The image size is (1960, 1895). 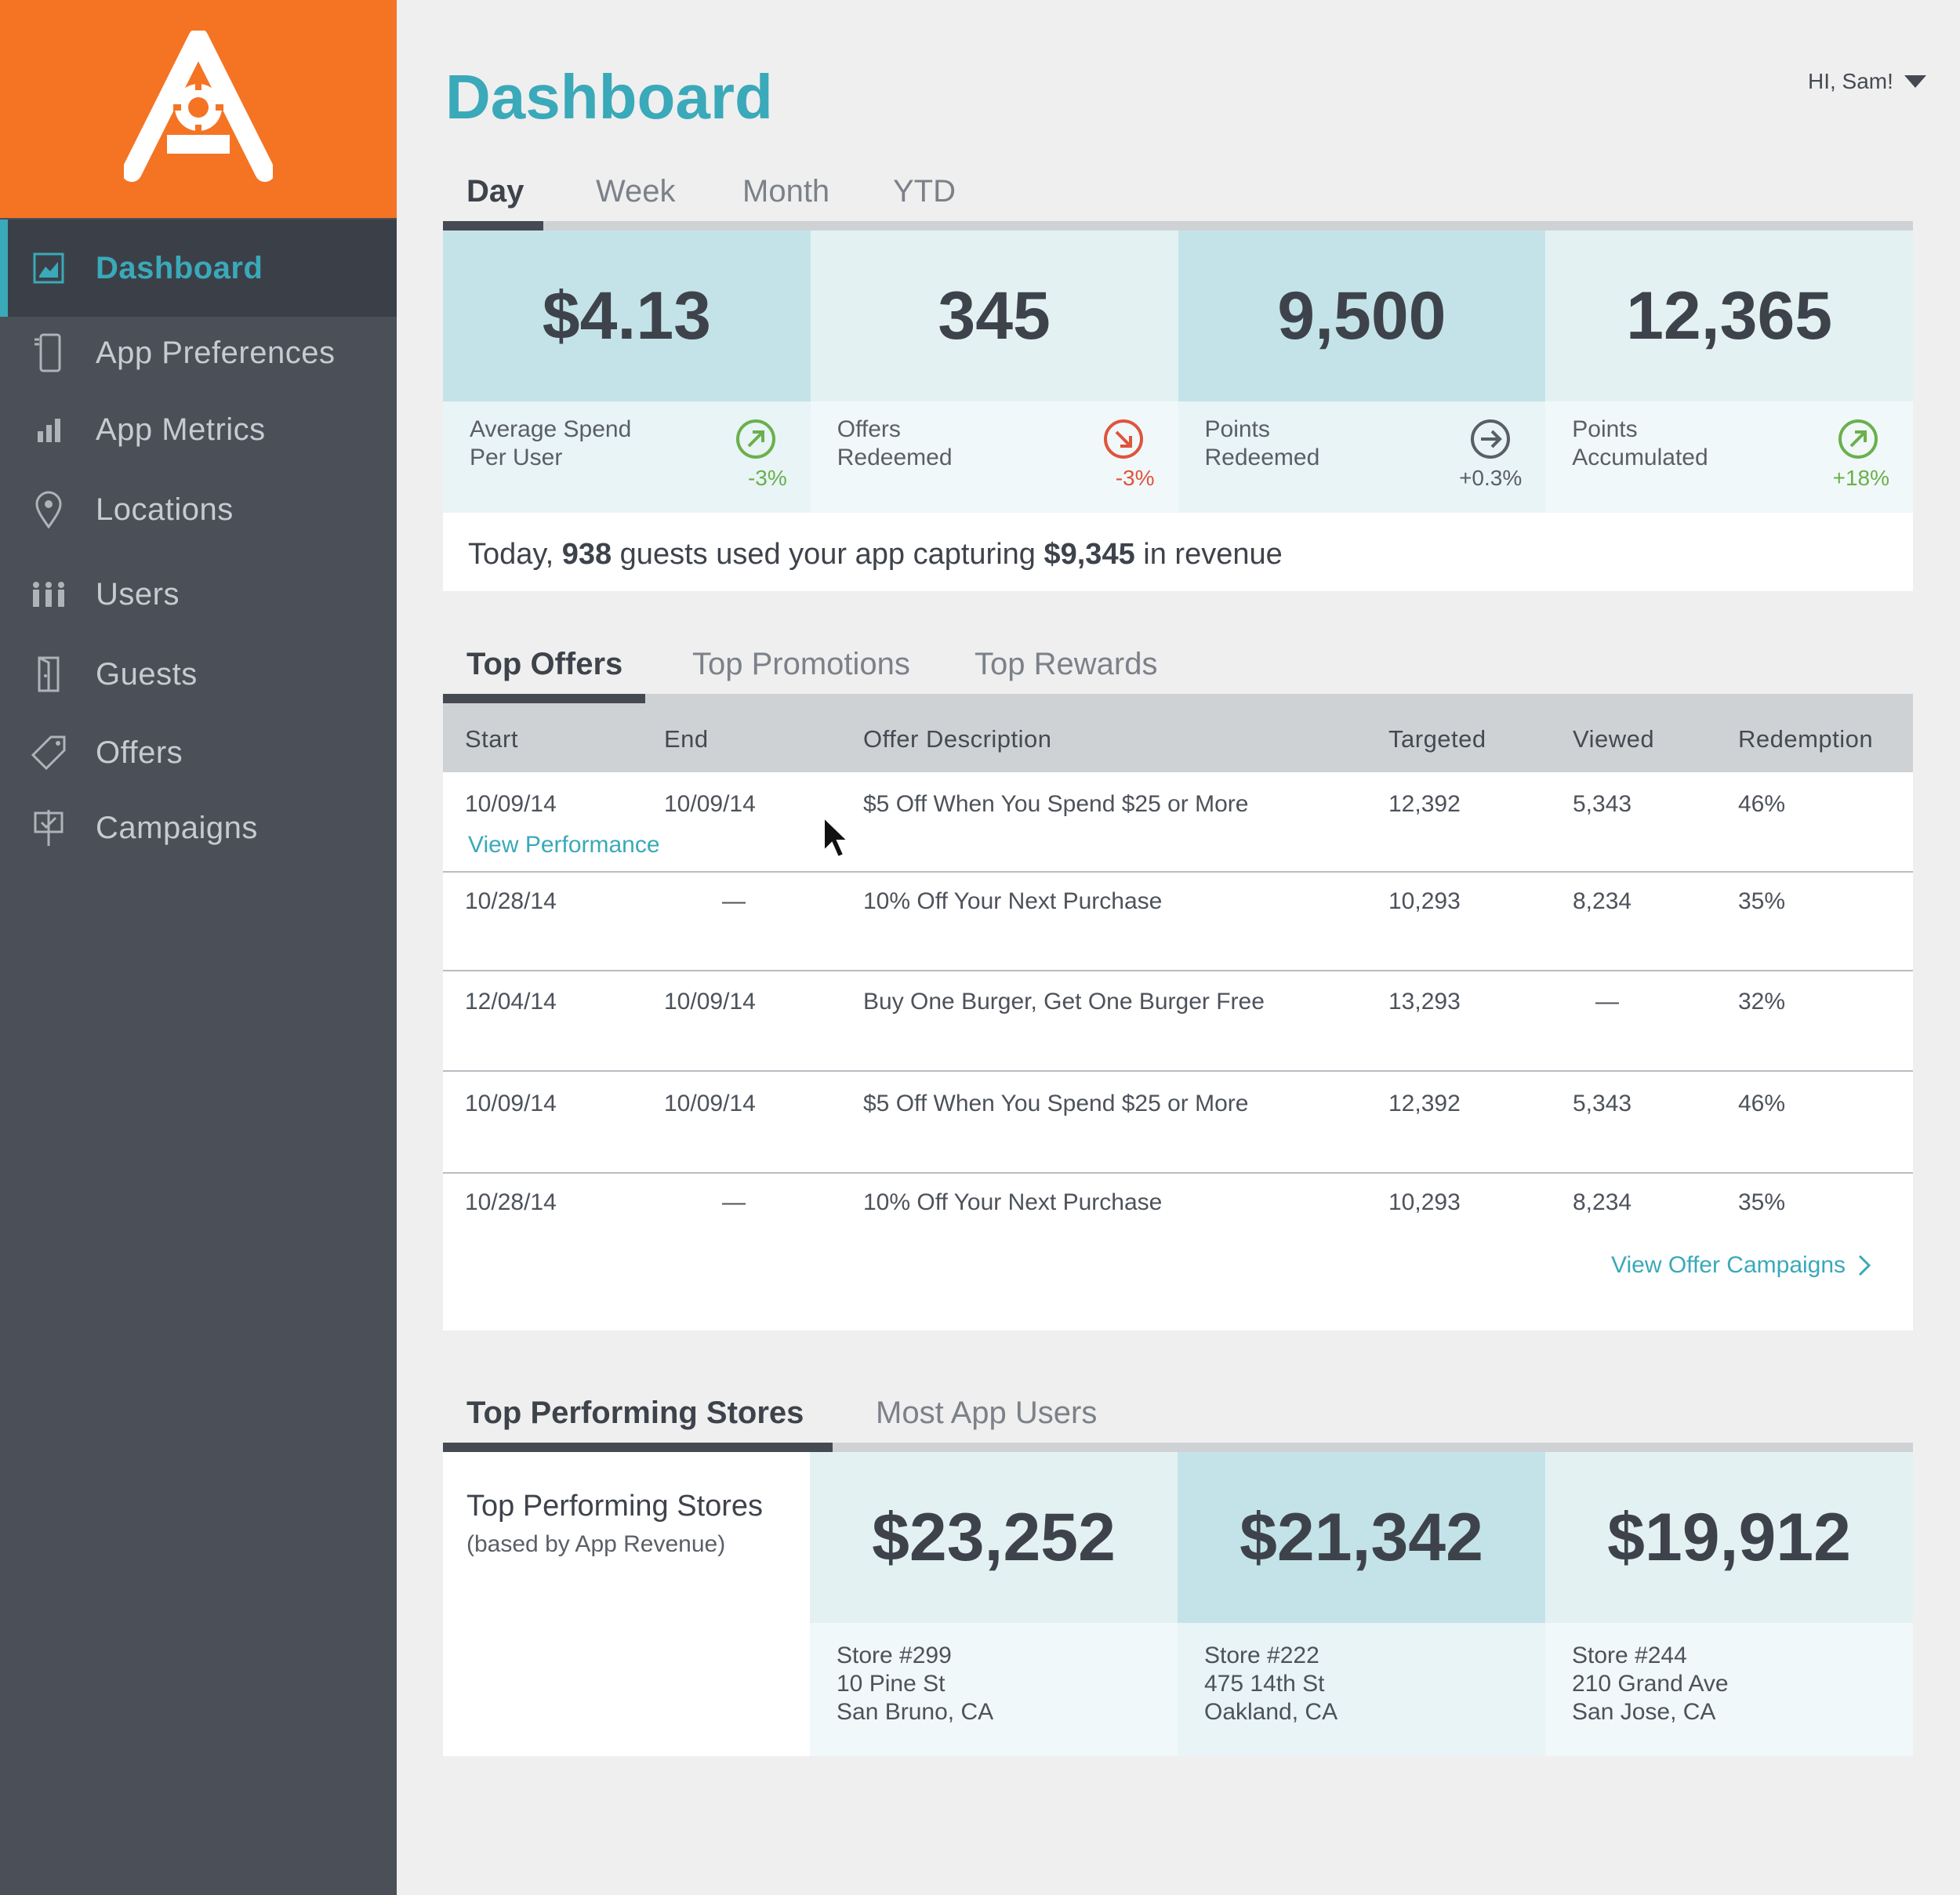 I want to click on view-offer-campaigns-link: View Offer Campaigns, so click(x=1742, y=1265).